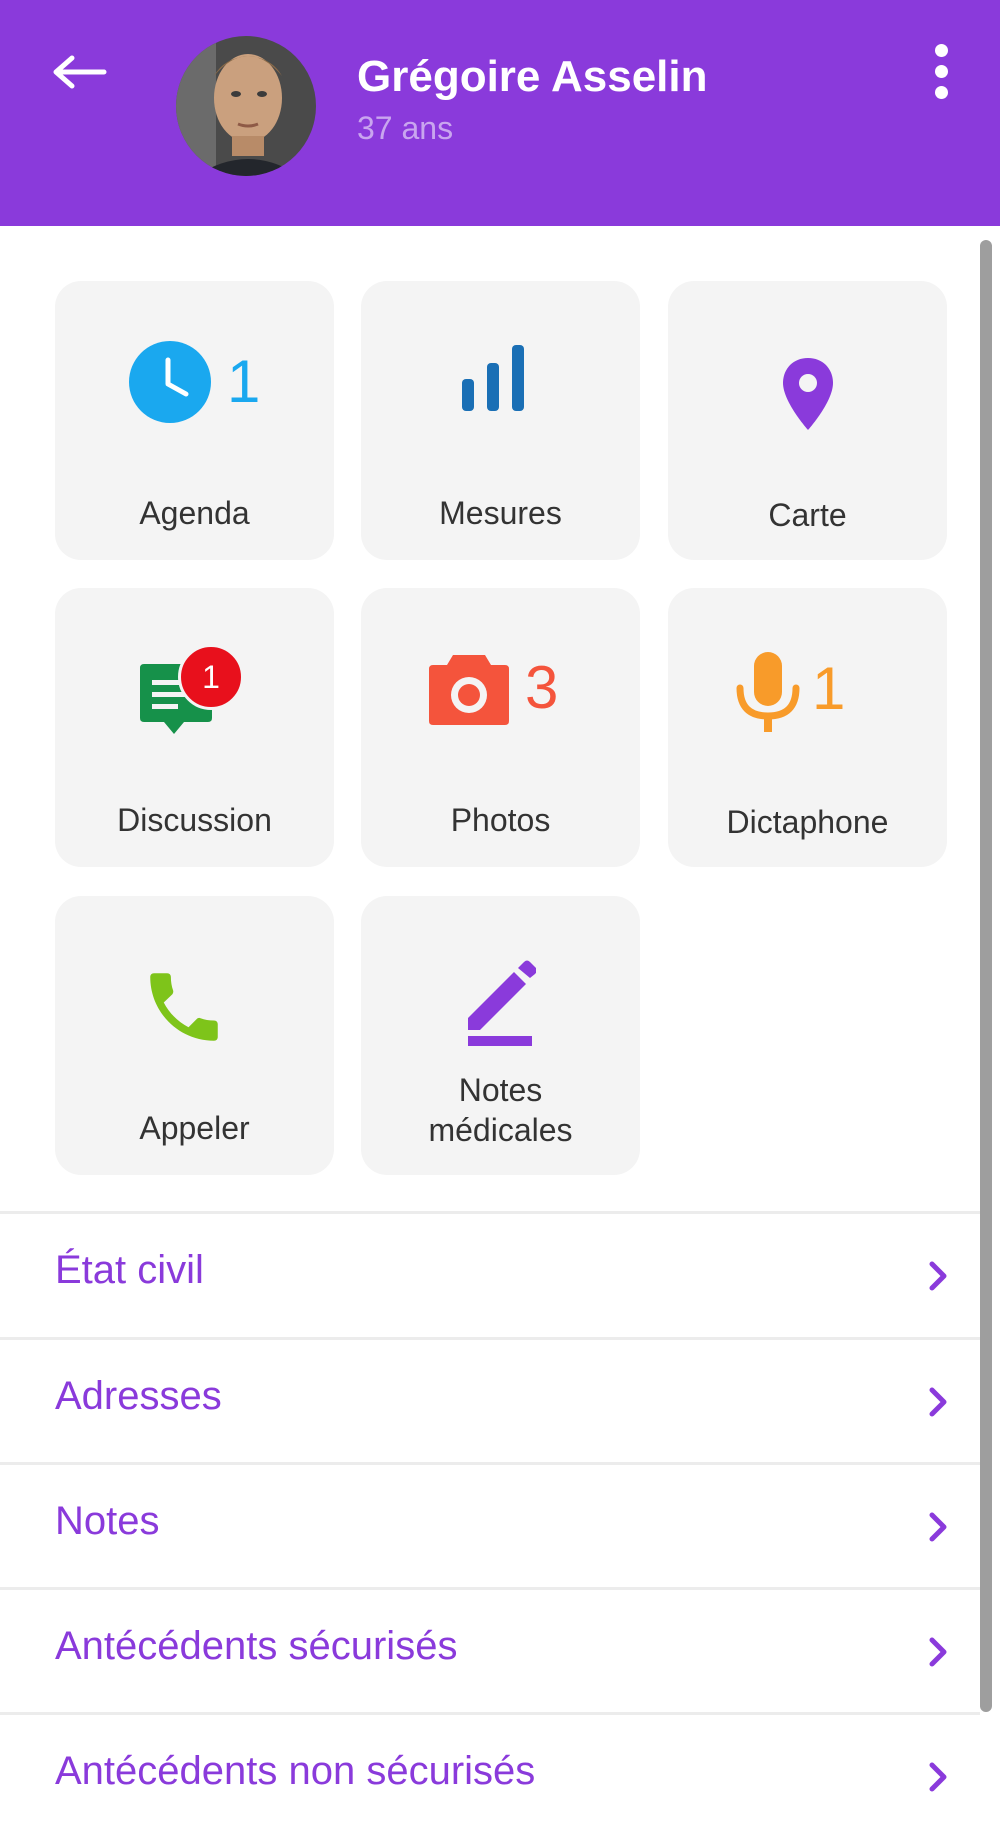 The width and height of the screenshot is (1000, 1839). I want to click on tile-label: Photos, so click(500, 820).